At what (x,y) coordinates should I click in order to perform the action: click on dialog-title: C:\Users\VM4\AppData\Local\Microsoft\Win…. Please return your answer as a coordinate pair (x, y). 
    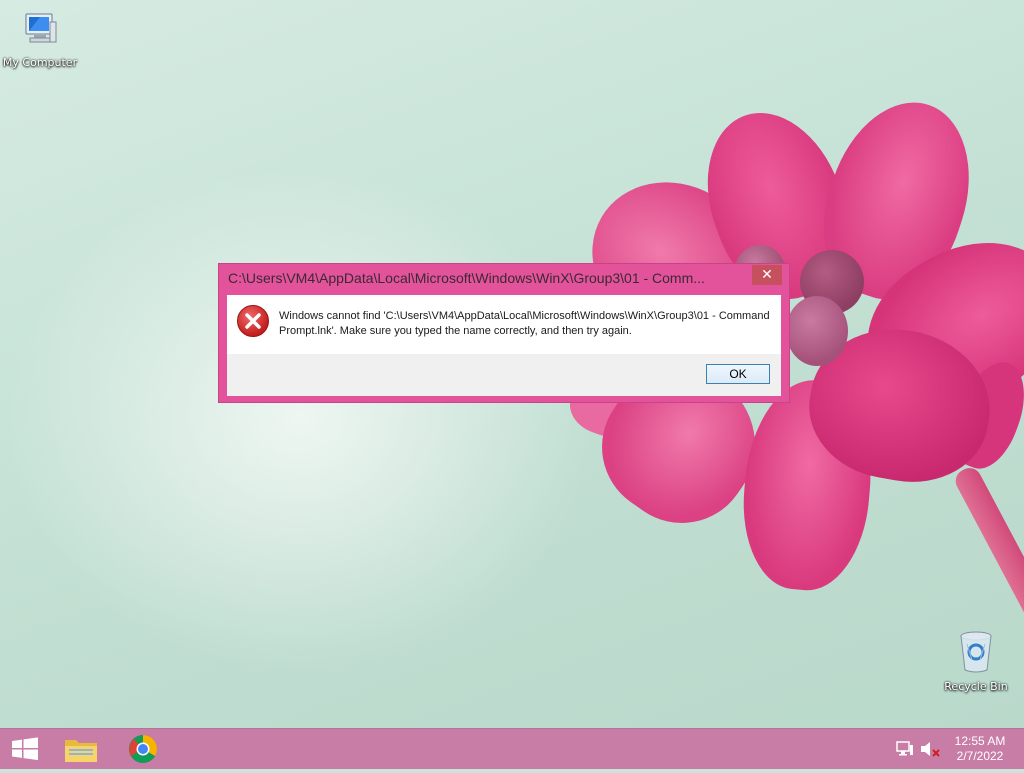
    Looking at the image, I should click on (466, 278).